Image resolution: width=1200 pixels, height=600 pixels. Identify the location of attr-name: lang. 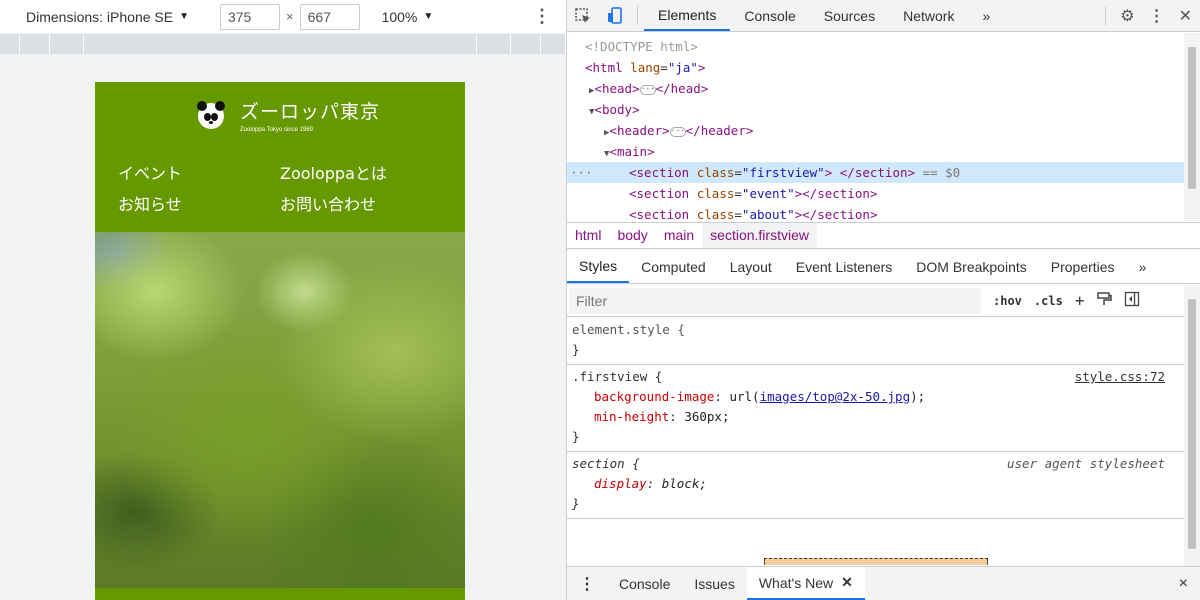
(645, 67).